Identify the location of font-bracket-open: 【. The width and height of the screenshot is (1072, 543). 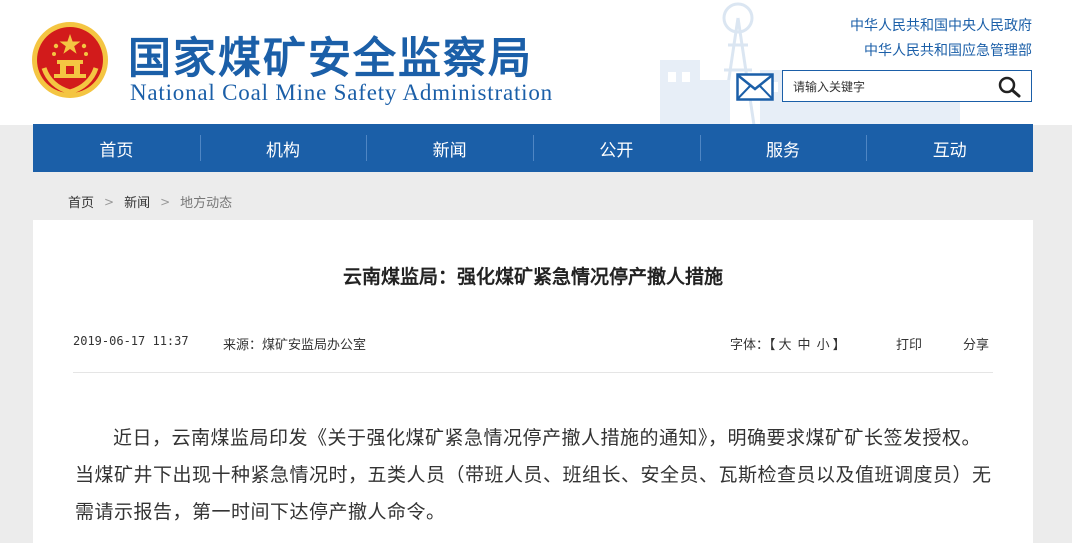
(772, 345).